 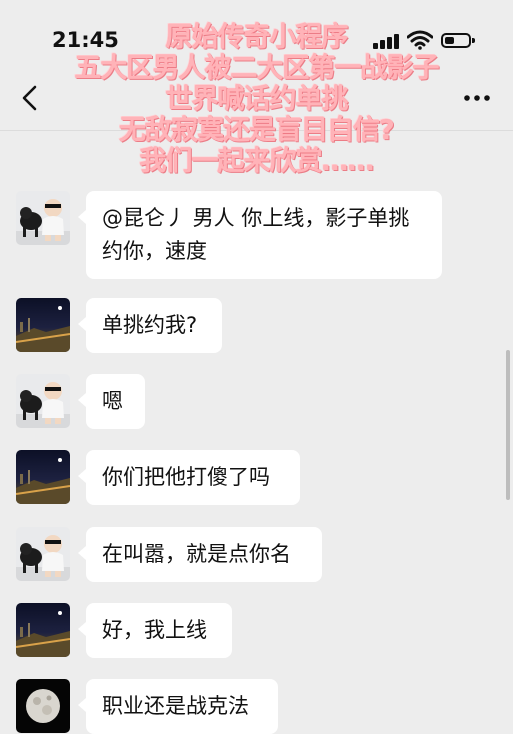 What do you see at coordinates (196, 554) in the screenshot?
I see `message-text: 在叫嚣，就是点你名` at bounding box center [196, 554].